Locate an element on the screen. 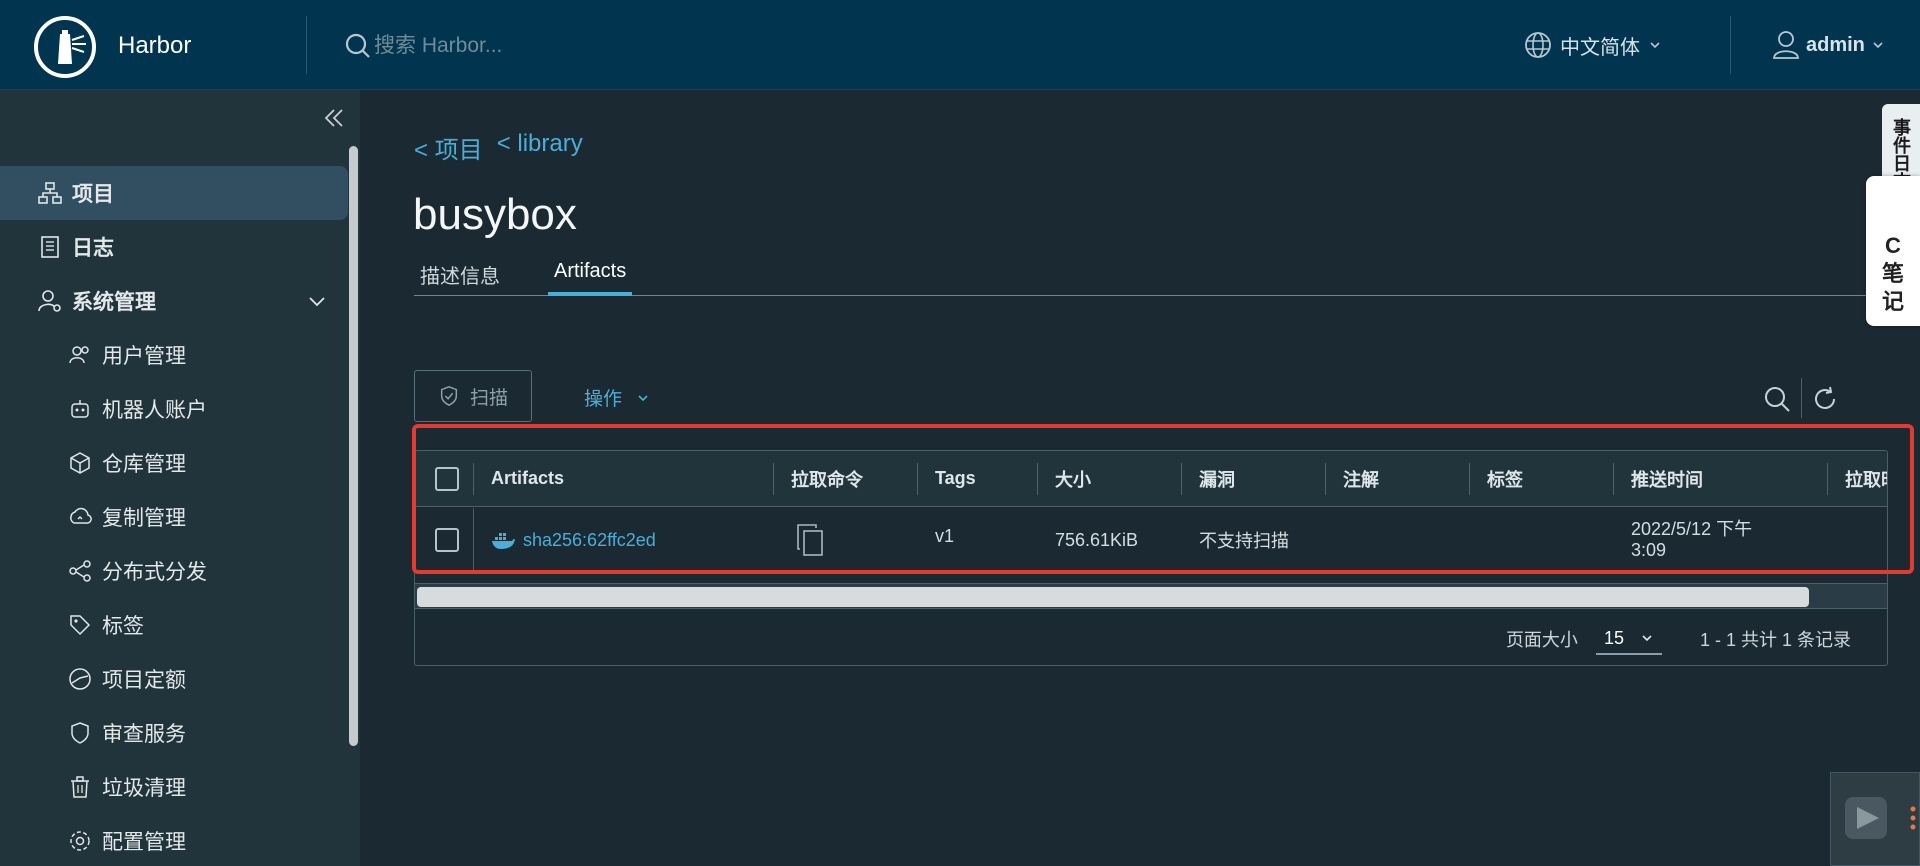 This screenshot has width=1920, height=866. artifact-digest-link: sha256:62ffc2ed is located at coordinates (589, 540).